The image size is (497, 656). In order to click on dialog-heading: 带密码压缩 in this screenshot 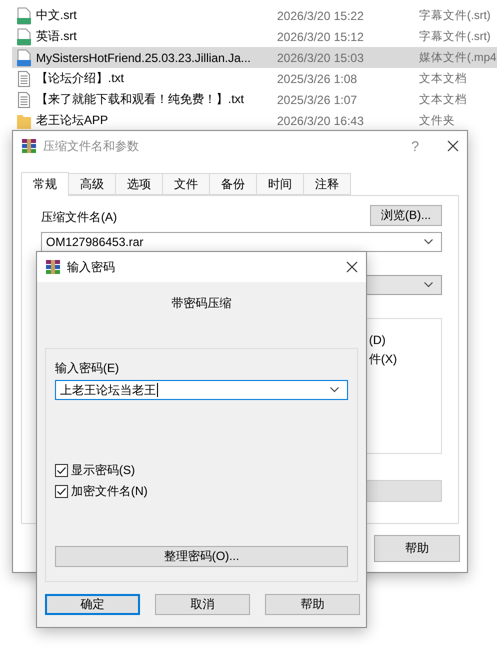, I will do `click(202, 303)`.